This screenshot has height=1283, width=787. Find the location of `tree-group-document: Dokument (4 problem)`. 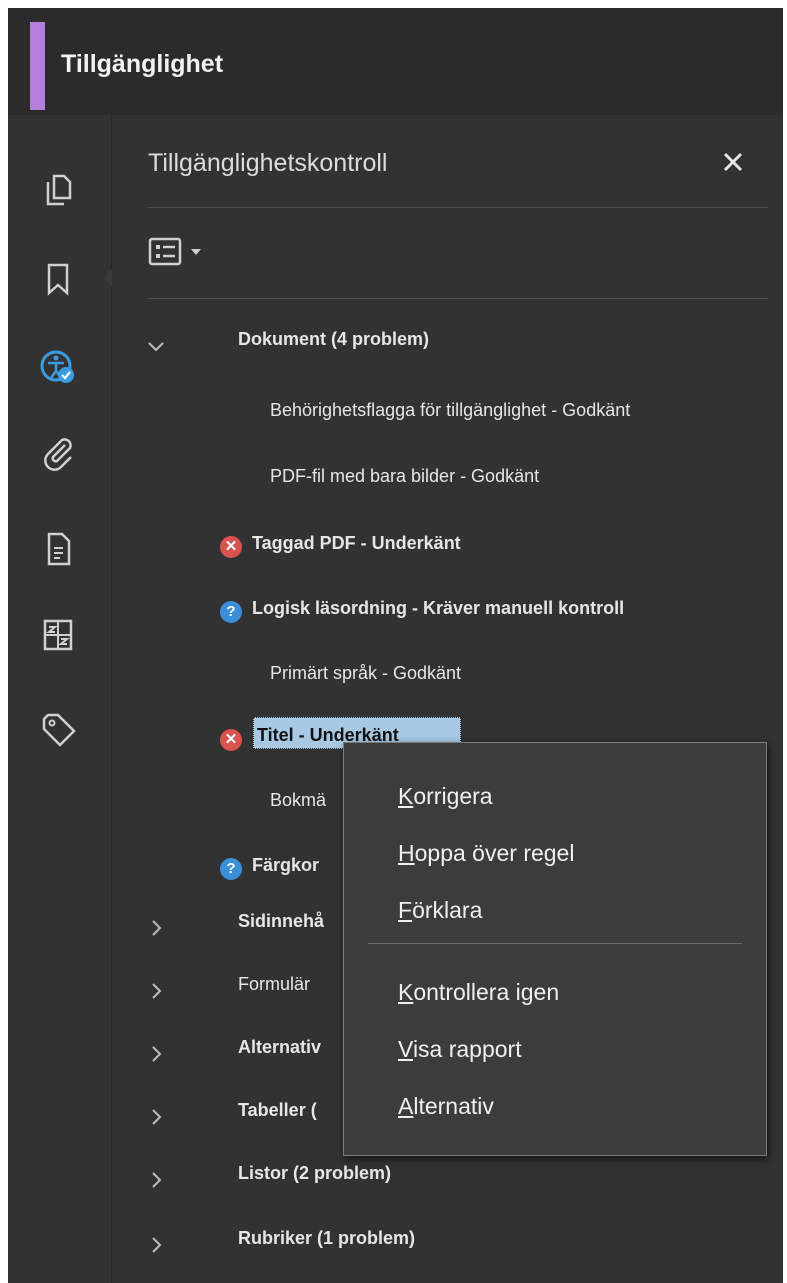

tree-group-document: Dokument (4 problem) is located at coordinates (333, 339).